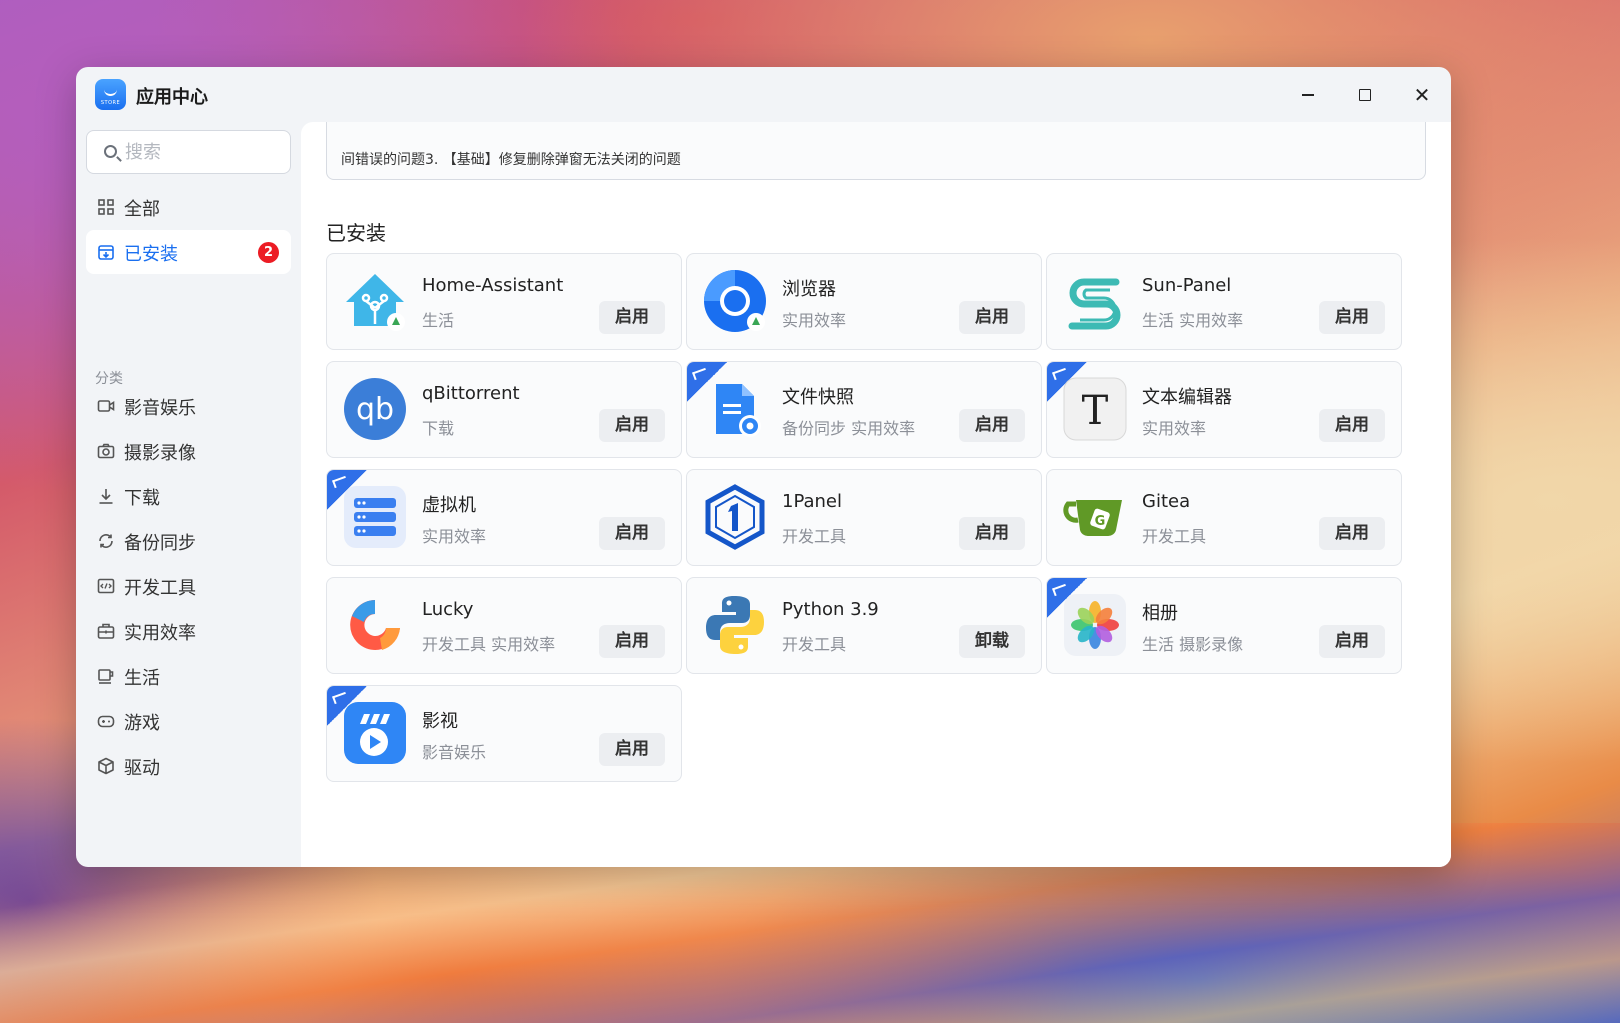 Image resolution: width=1620 pixels, height=1023 pixels. Describe the element at coordinates (735, 625) in the screenshot. I see `python-icon` at that location.